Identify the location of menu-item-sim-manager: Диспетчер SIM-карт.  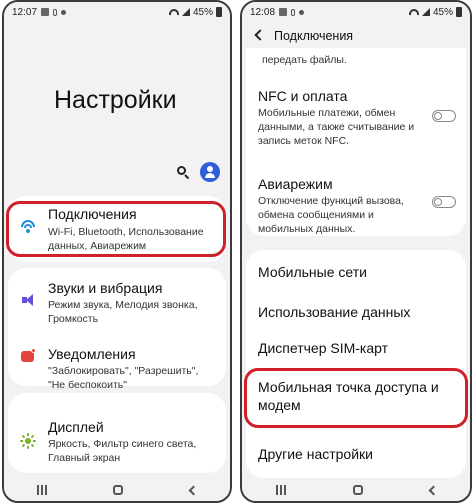
(356, 349).